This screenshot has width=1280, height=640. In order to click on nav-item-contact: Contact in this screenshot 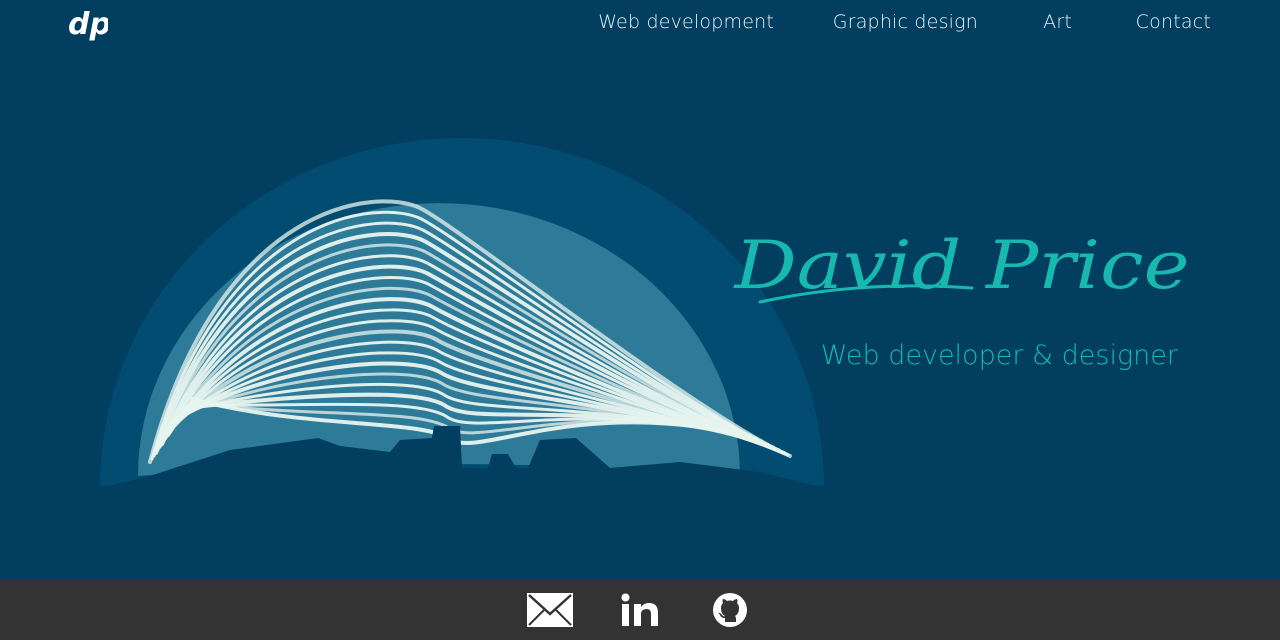, I will do `click(1173, 22)`.